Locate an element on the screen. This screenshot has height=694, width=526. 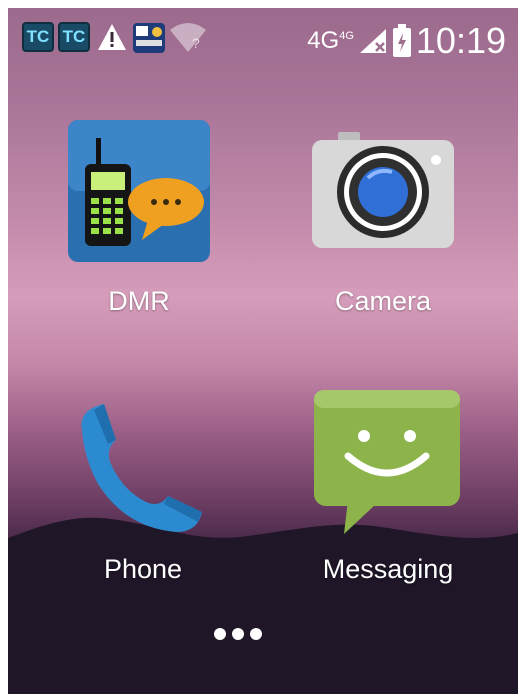
phone-icon is located at coordinates (141, 468).